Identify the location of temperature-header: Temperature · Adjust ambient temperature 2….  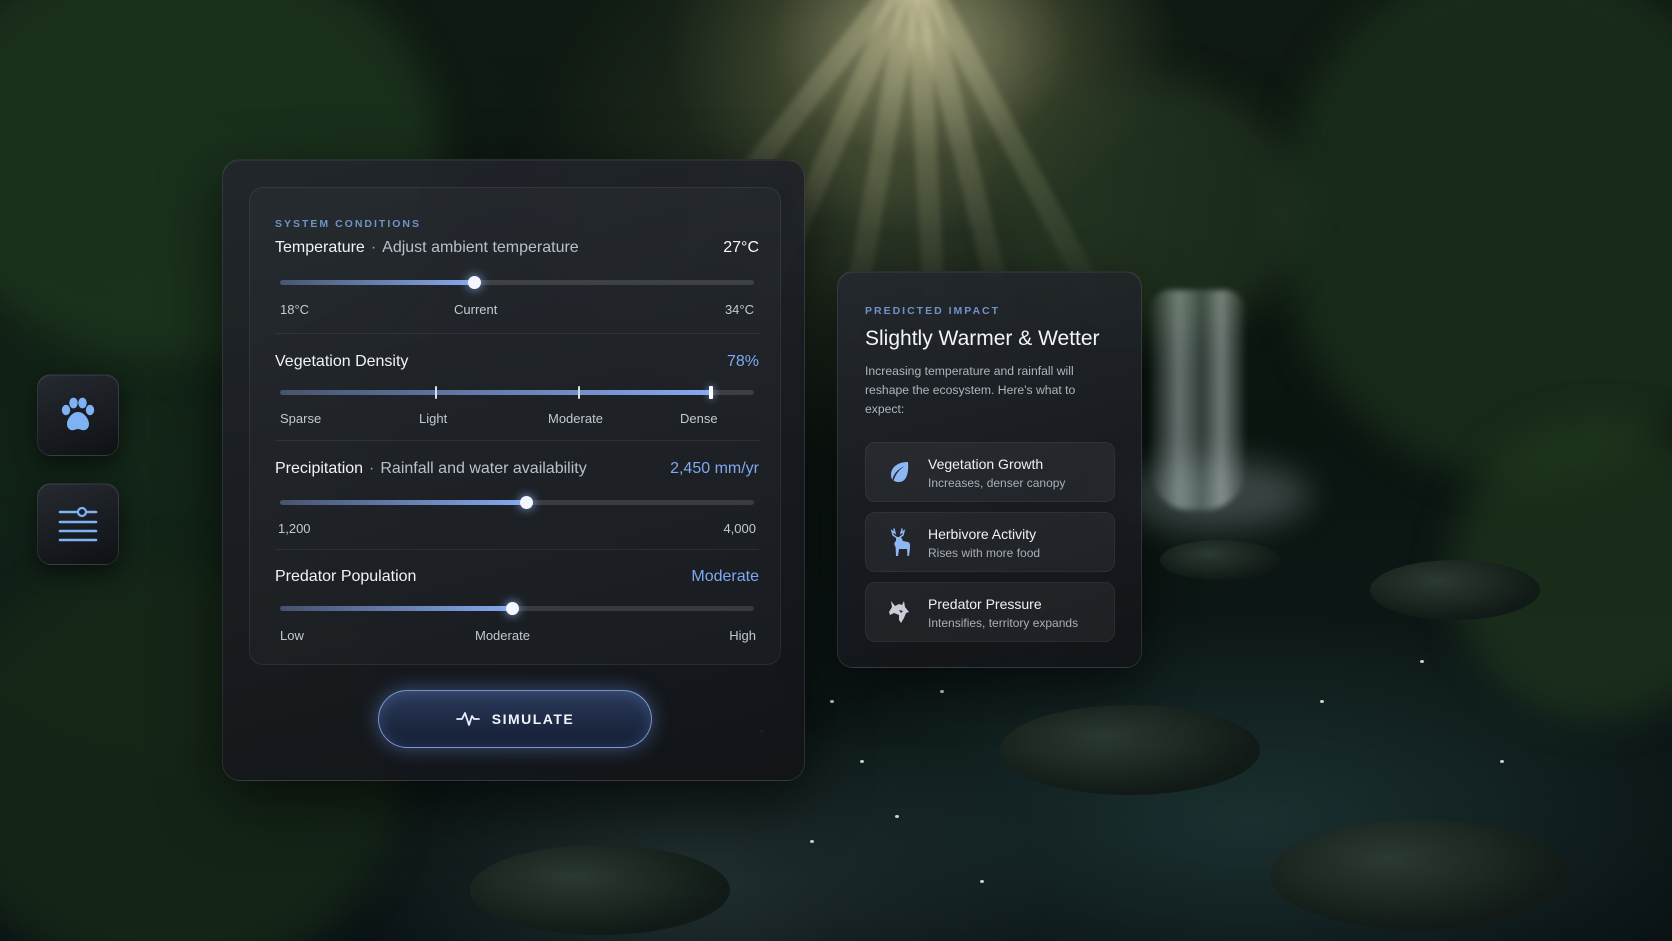
(517, 250).